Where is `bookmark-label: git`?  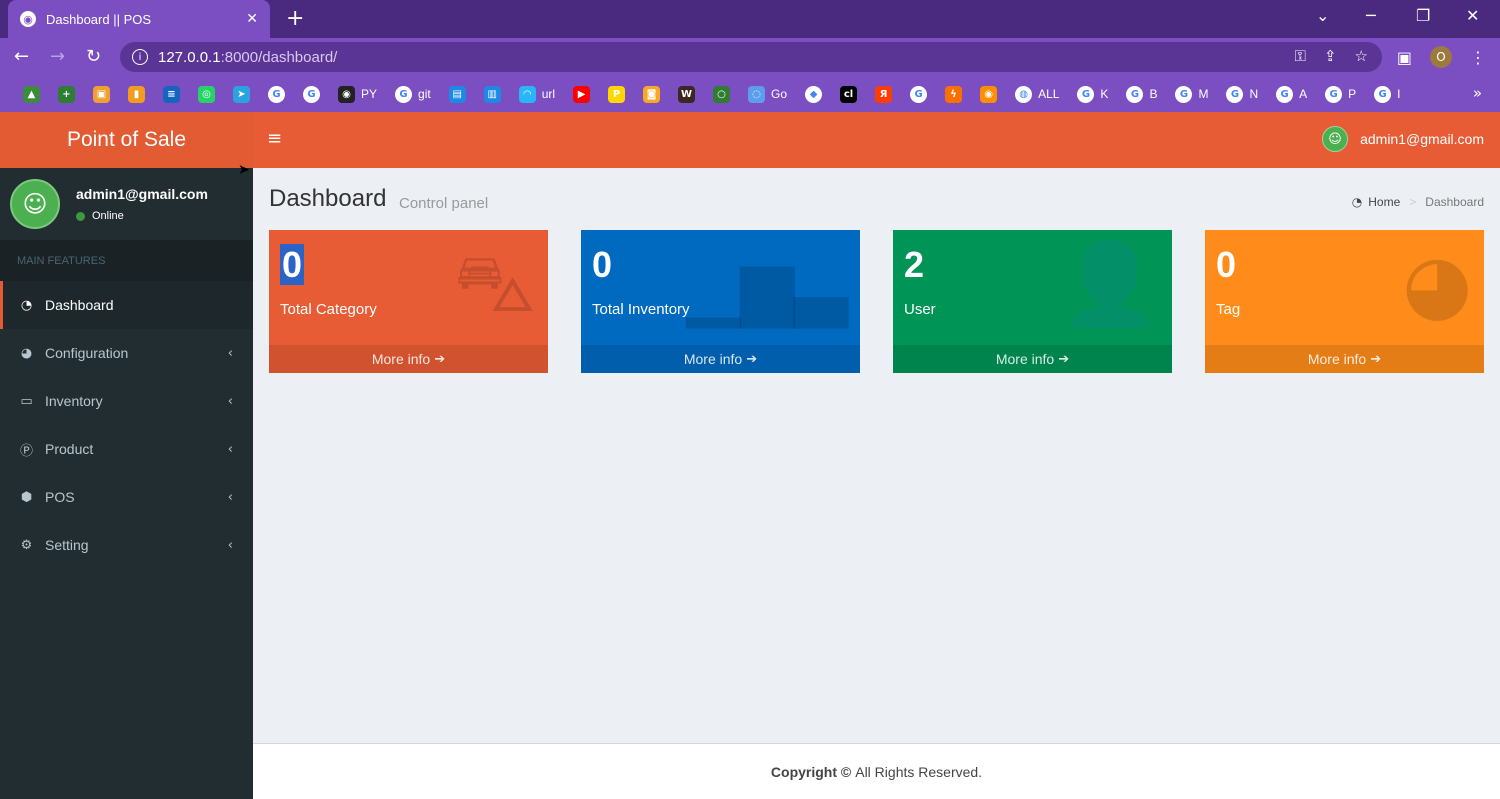 bookmark-label: git is located at coordinates (424, 94).